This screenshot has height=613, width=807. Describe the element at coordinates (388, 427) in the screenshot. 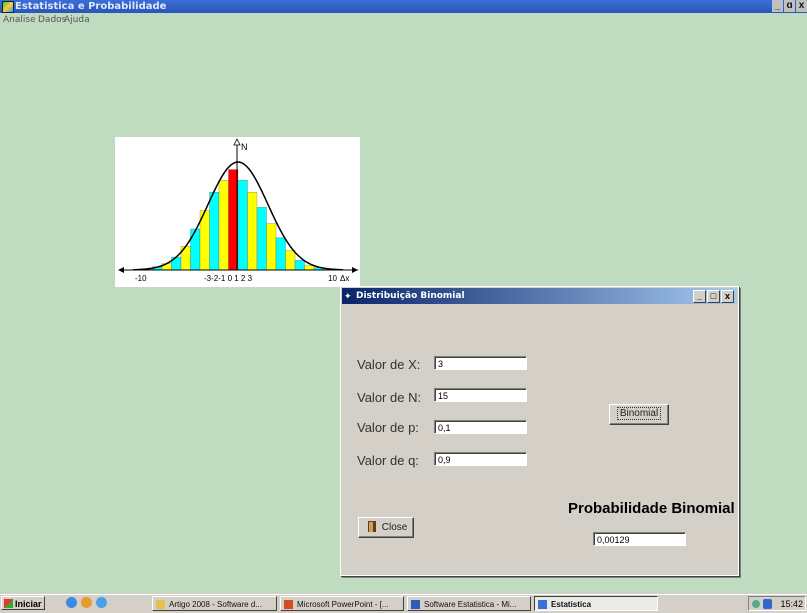

I see `label-valor-p: Valor de p:` at that location.